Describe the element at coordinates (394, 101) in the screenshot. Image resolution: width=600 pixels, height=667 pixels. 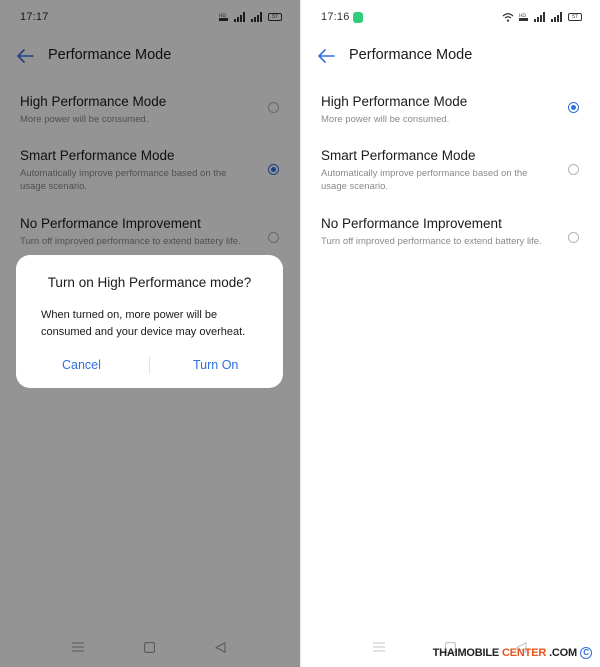
I see `option-title: High Performance Mode` at that location.